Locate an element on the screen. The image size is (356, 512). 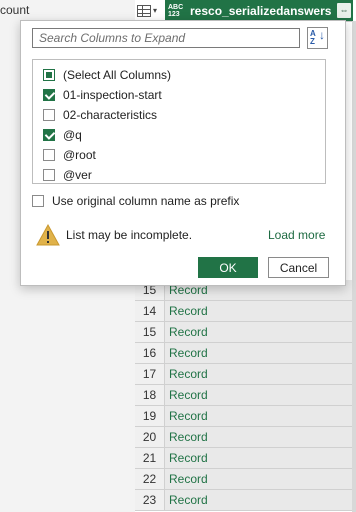
incomplete-warning: List may be incomplete. is located at coordinates (114, 235).